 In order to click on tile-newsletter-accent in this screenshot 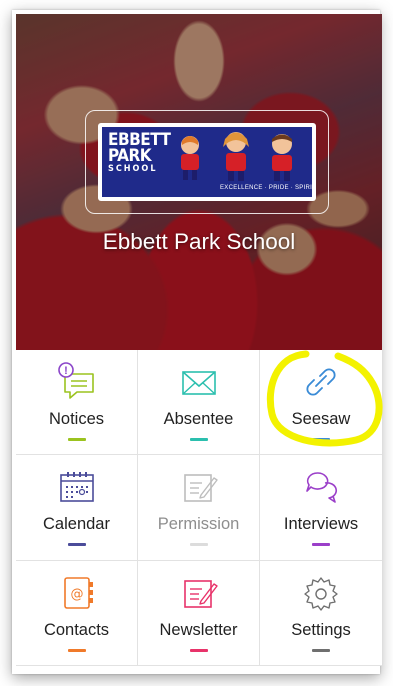, I will do `click(198, 650)`.